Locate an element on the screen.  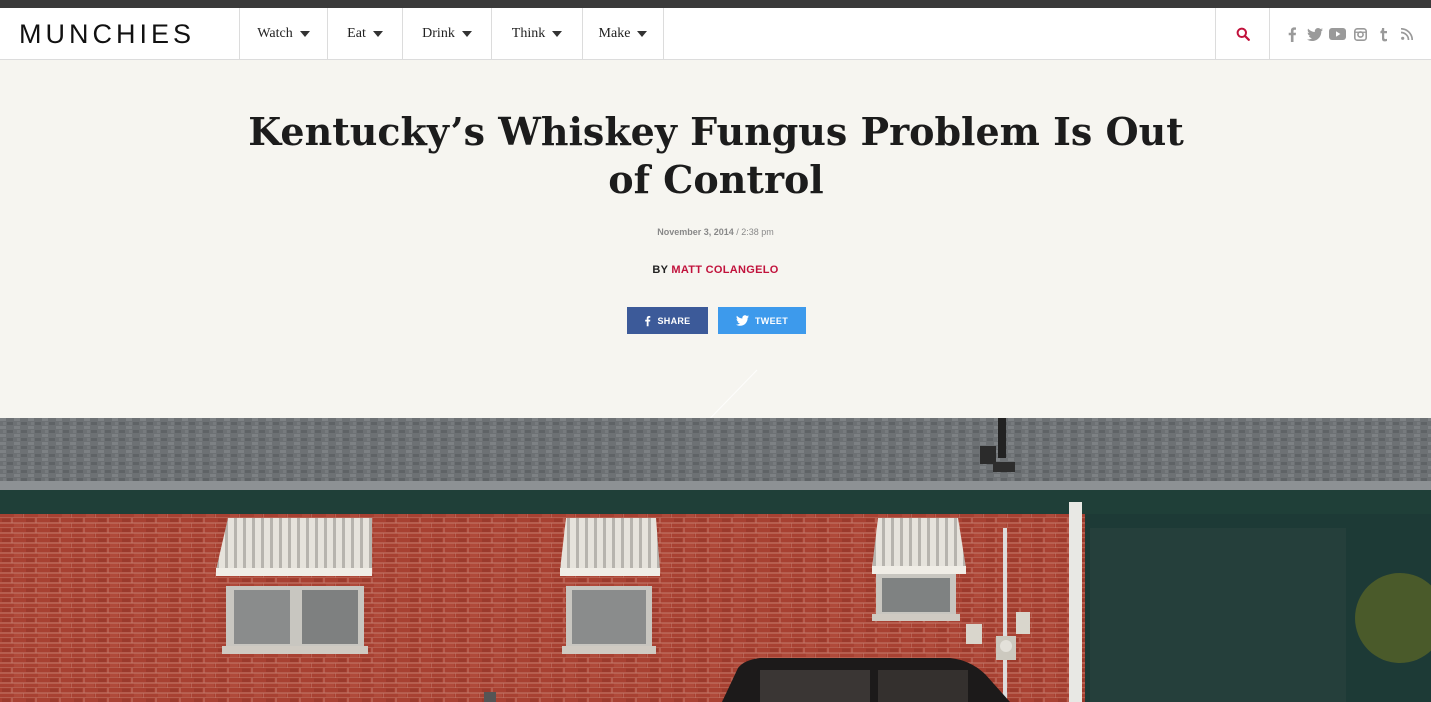
nav-item-drink: Drink is located at coordinates (446, 34).